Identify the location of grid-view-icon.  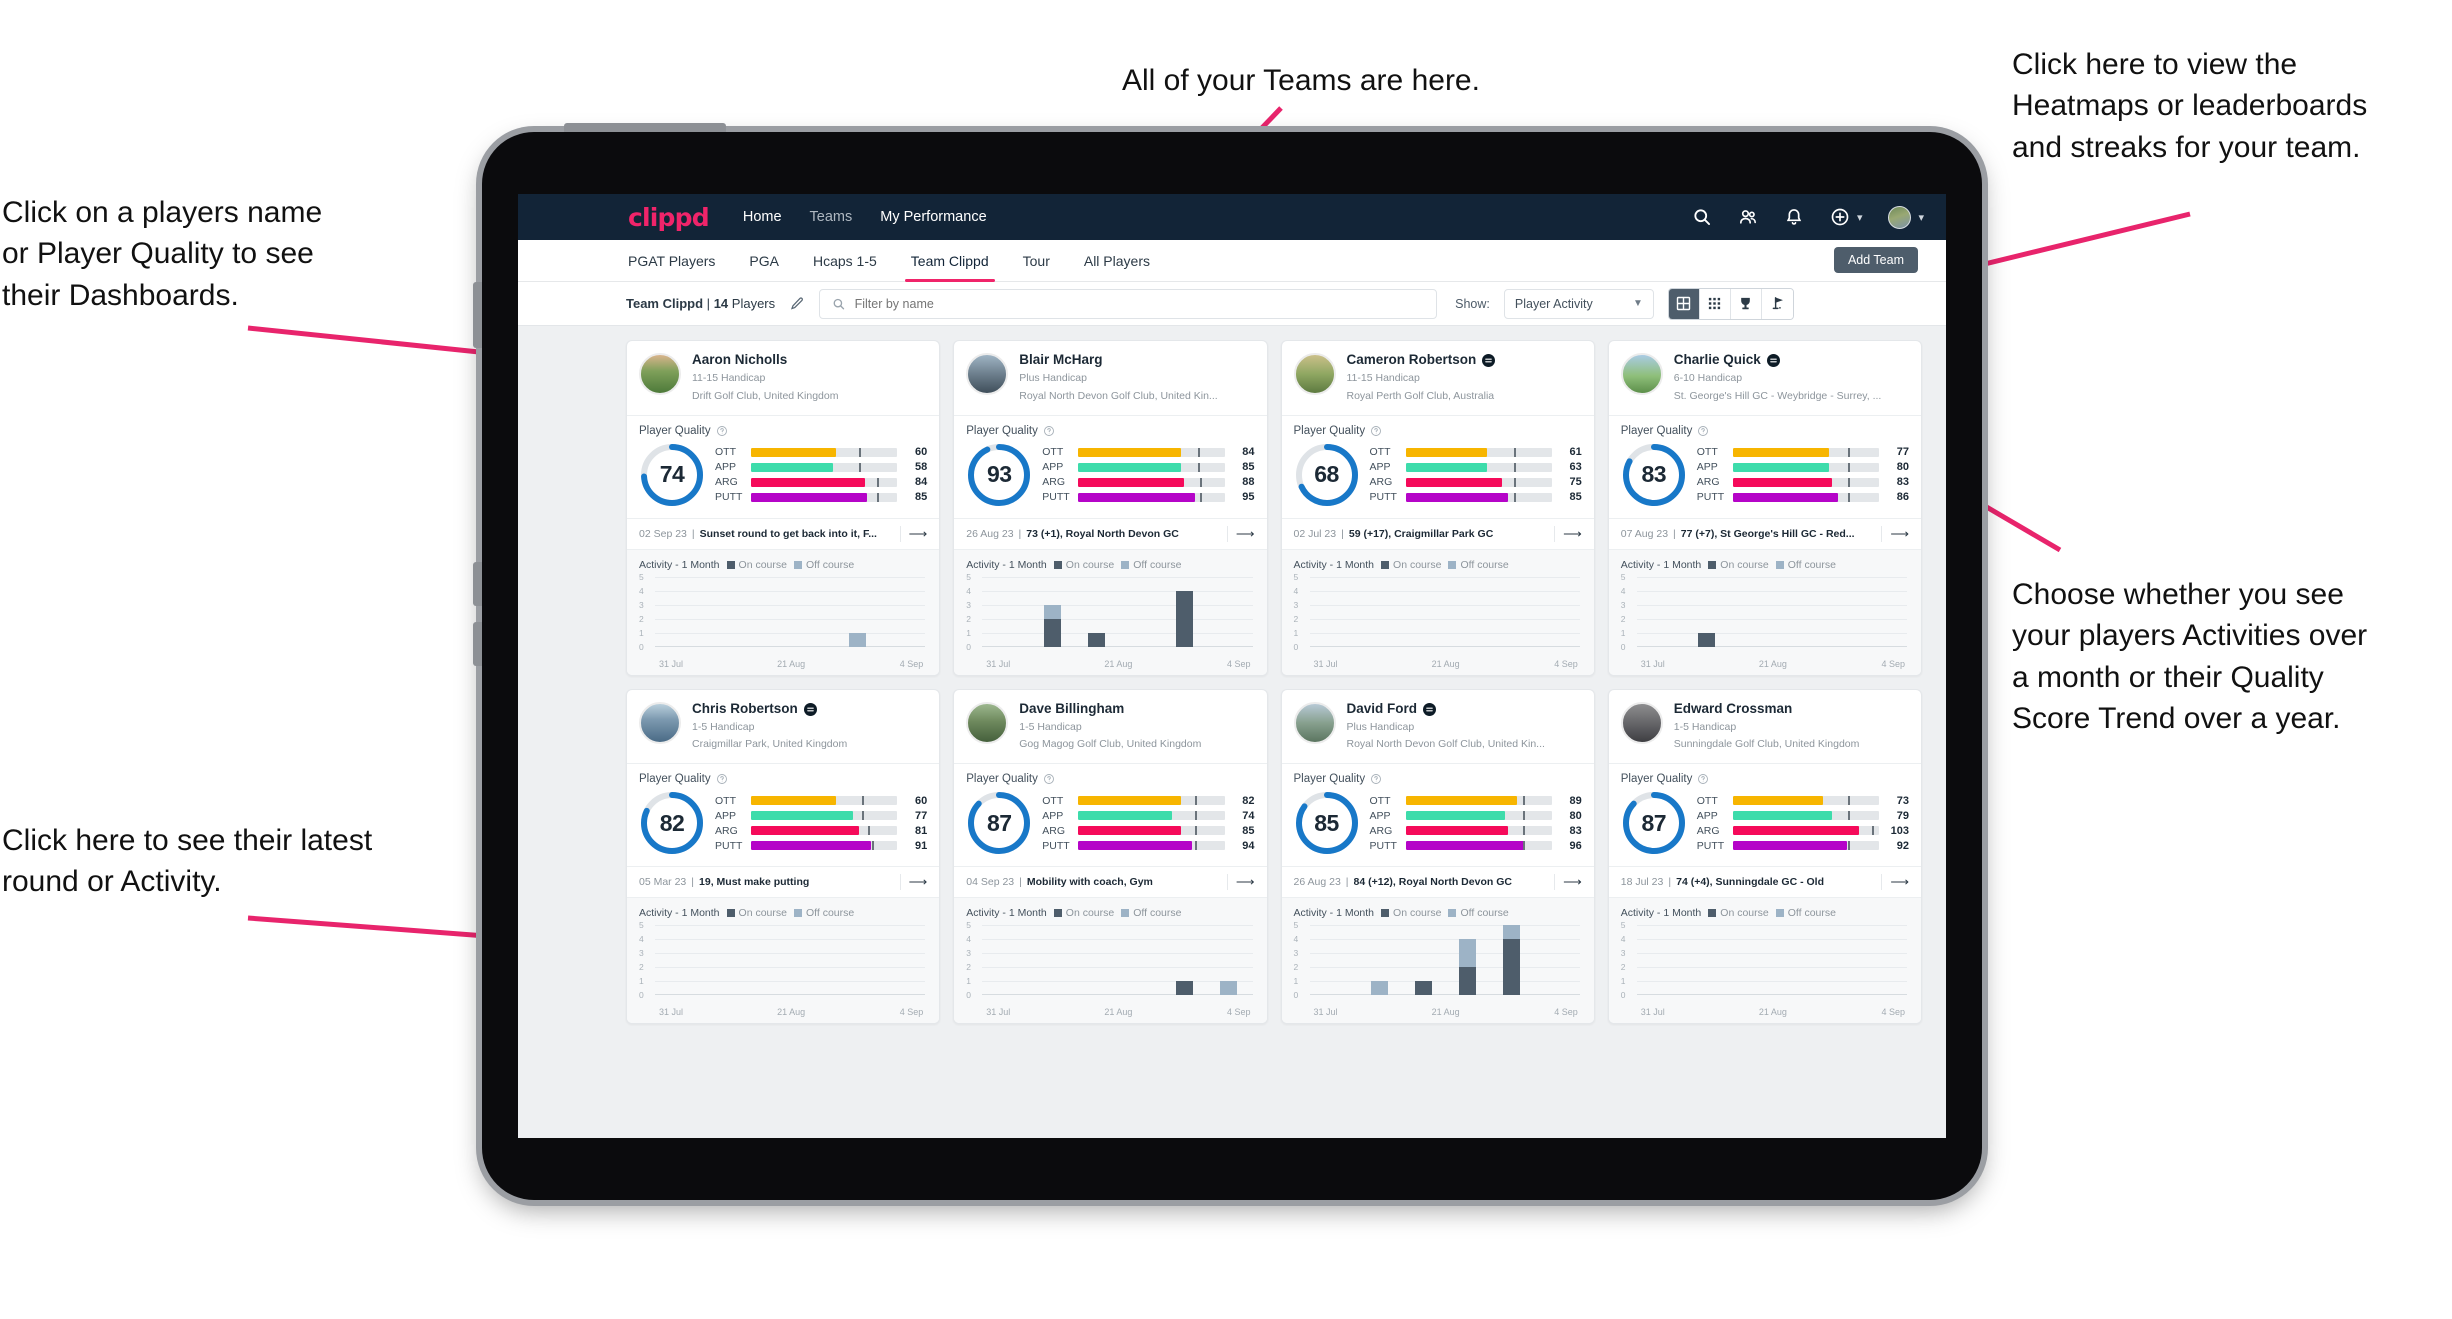
(1684, 303).